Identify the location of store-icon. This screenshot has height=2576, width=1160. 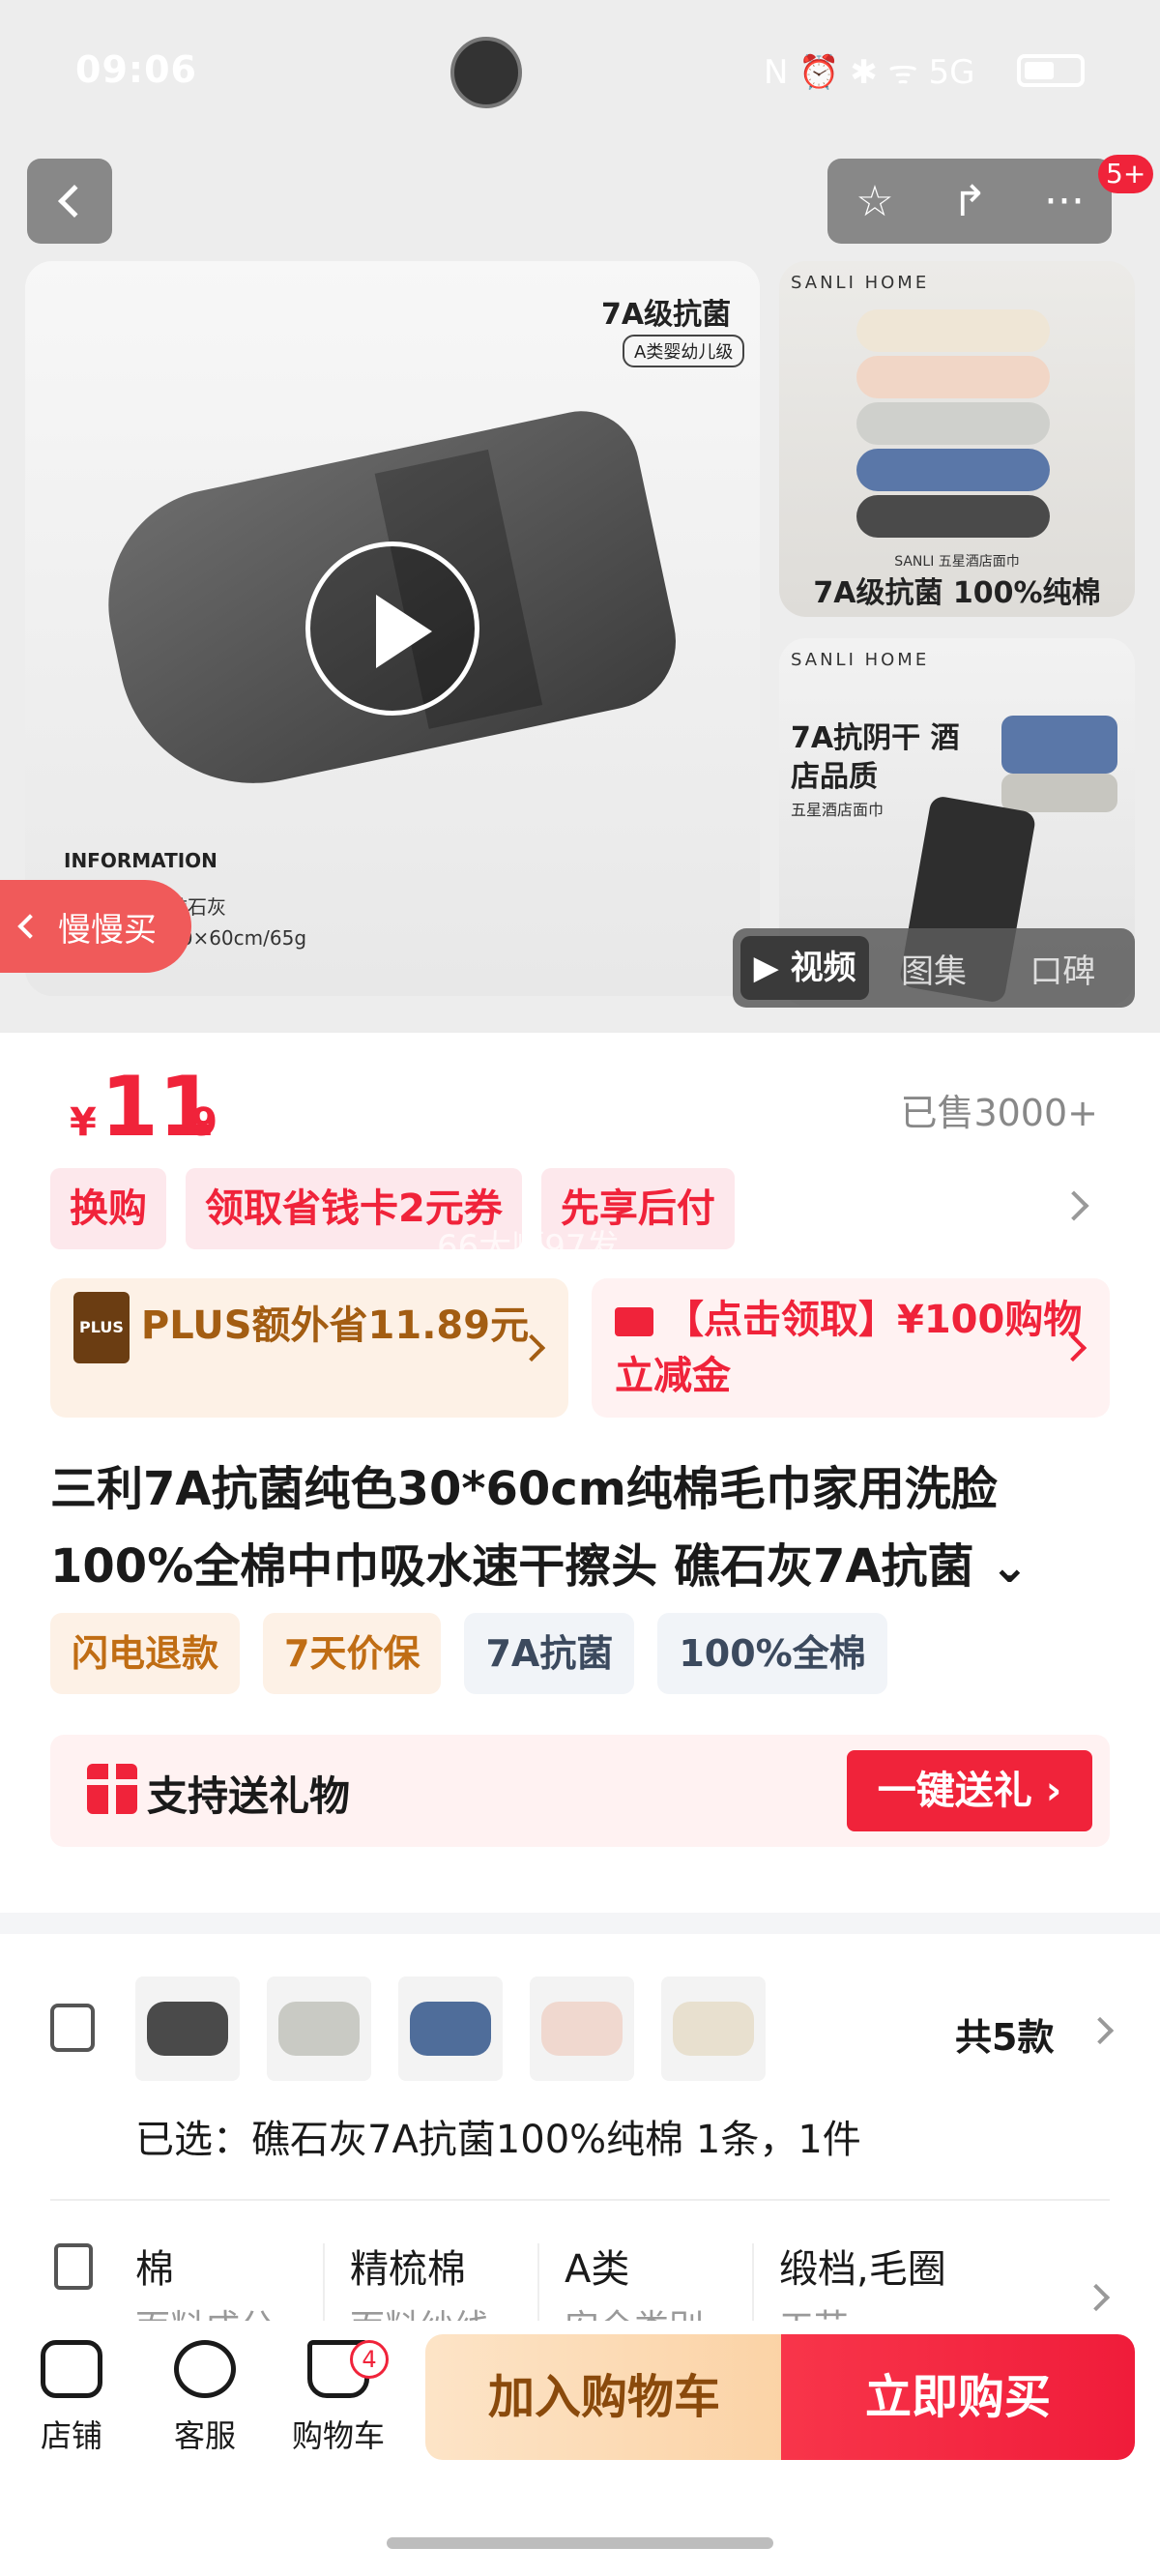
(71, 2369).